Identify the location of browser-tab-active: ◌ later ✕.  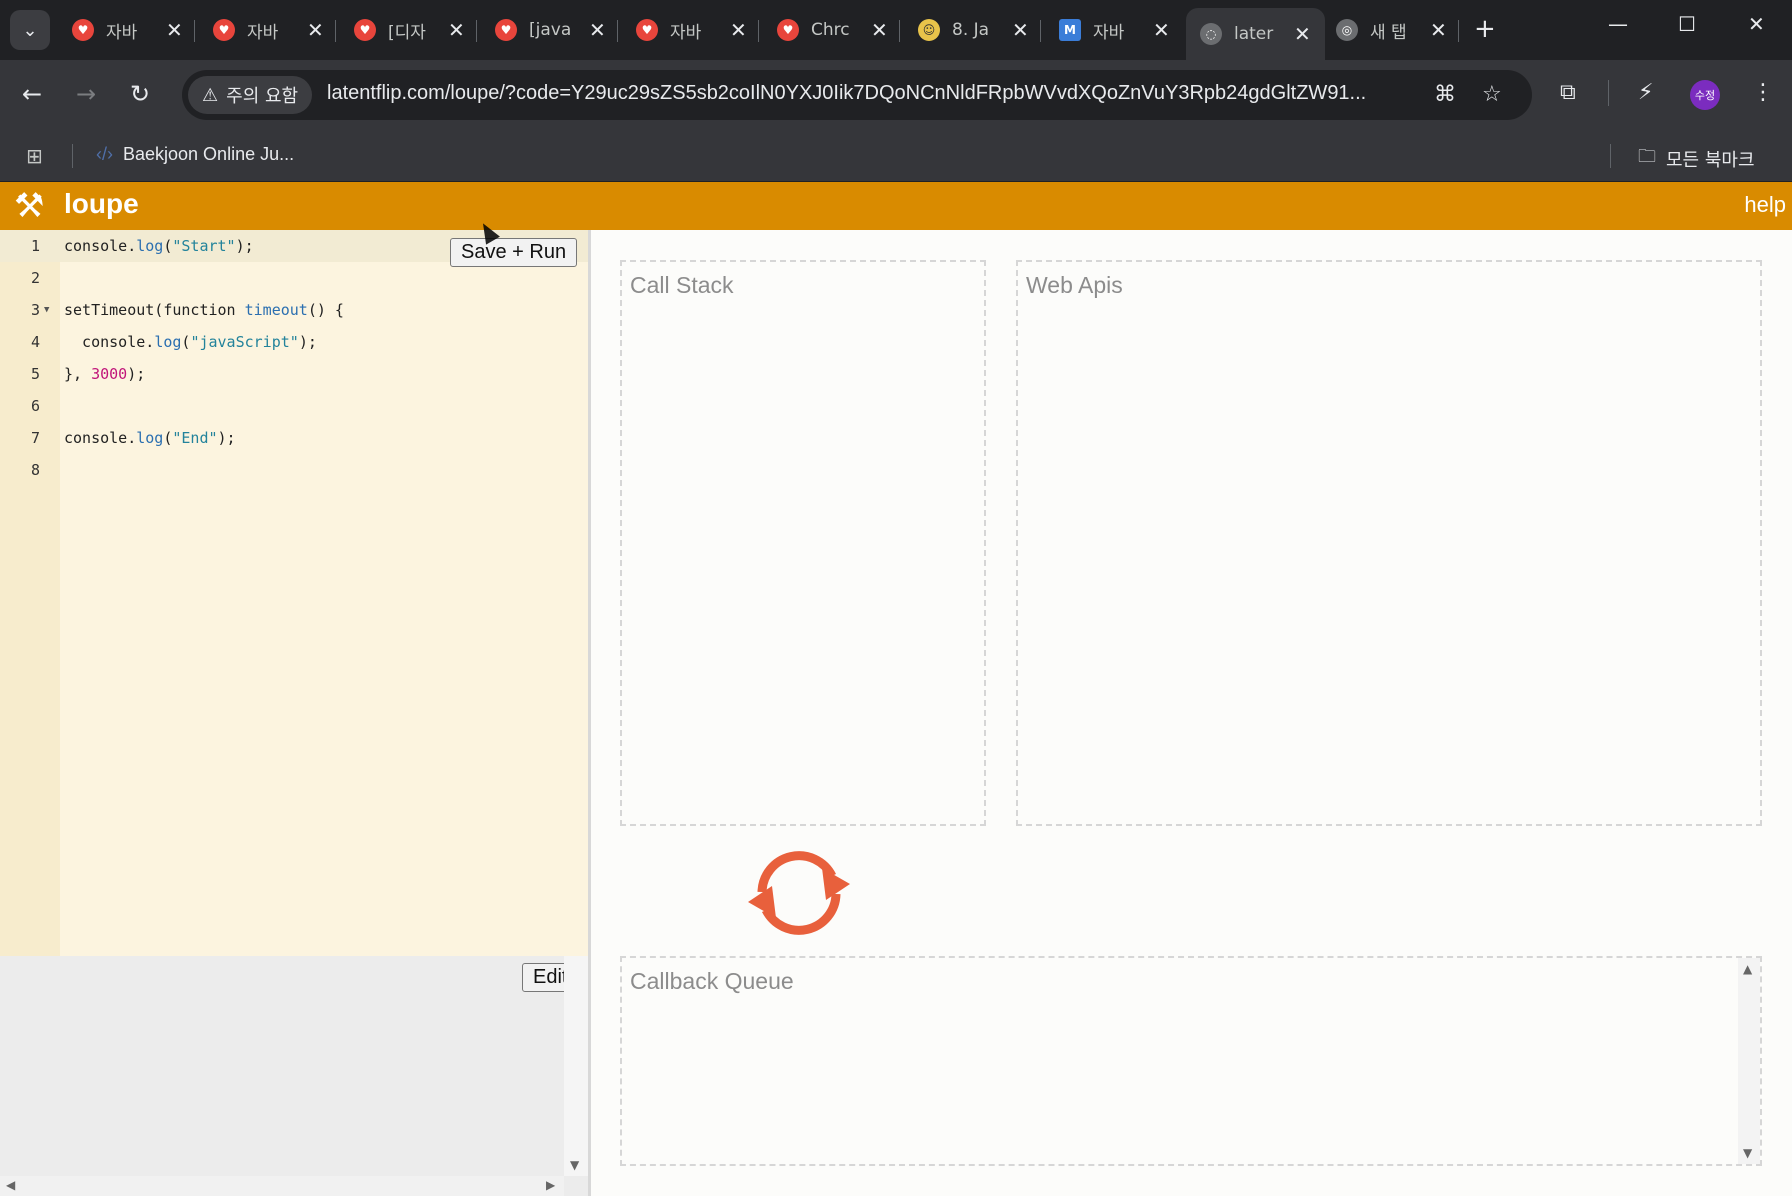
(1255, 34).